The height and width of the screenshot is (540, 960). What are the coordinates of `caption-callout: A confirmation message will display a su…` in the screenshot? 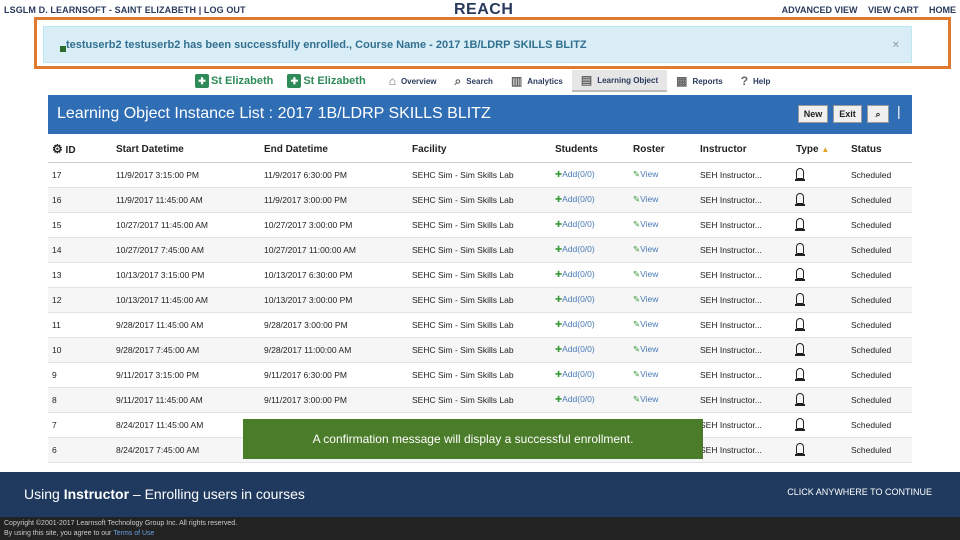 It's located at (473, 439).